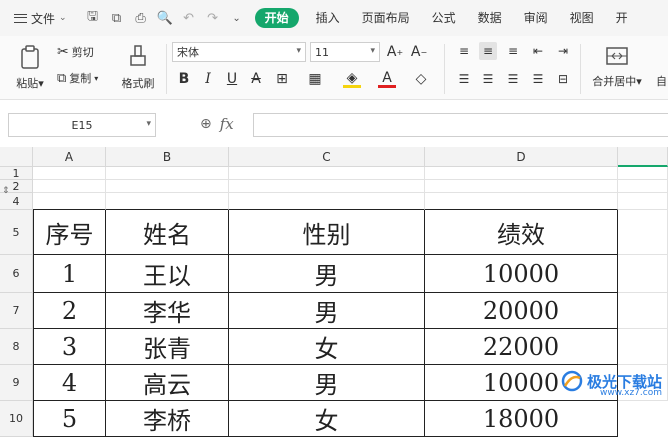 This screenshot has width=668, height=437. Describe the element at coordinates (75, 52) in the screenshot. I see `cut-button: ✂ 剪切` at that location.